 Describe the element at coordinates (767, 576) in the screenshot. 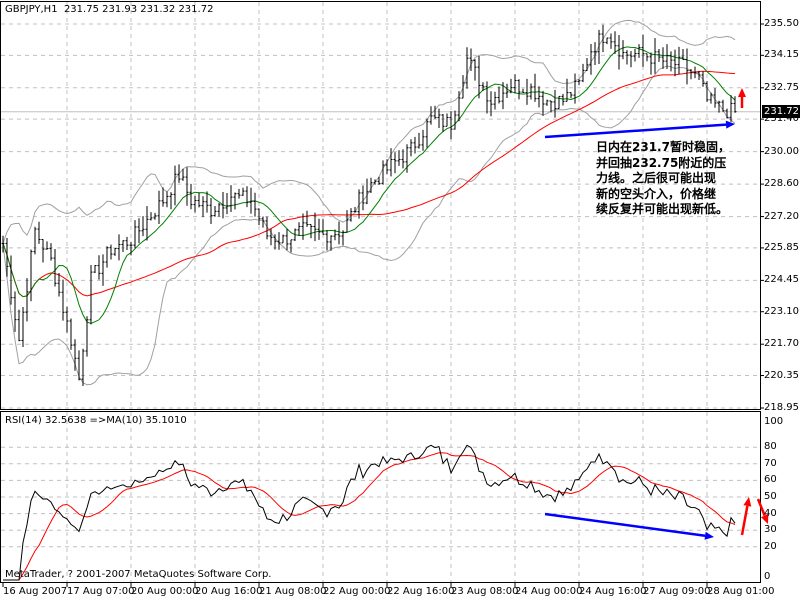

I see `rsi-tick-label: 0` at that location.